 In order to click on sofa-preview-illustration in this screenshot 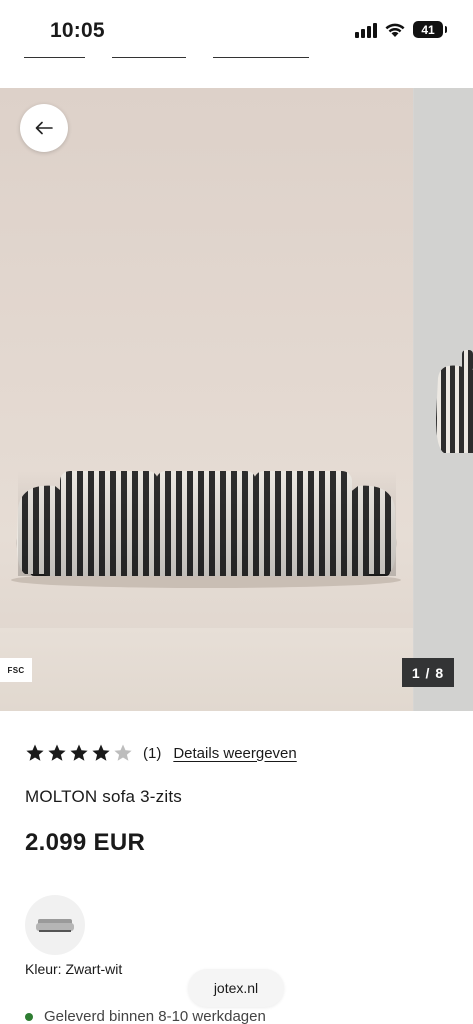, I will do `click(454, 401)`.